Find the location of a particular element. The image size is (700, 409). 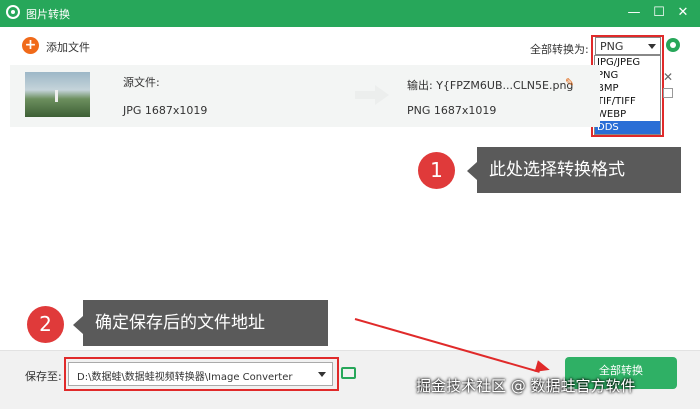

convert-all-to-label: 全部转换为: is located at coordinates (559, 49).